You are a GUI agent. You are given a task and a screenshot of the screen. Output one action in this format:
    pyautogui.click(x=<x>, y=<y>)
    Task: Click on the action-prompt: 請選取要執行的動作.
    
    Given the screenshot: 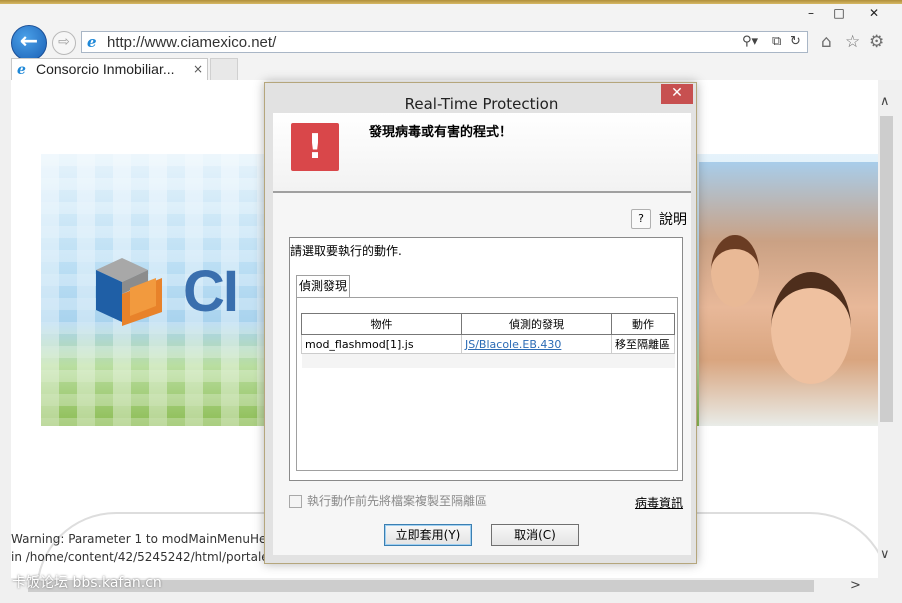 What is the action you would take?
    pyautogui.click(x=346, y=251)
    